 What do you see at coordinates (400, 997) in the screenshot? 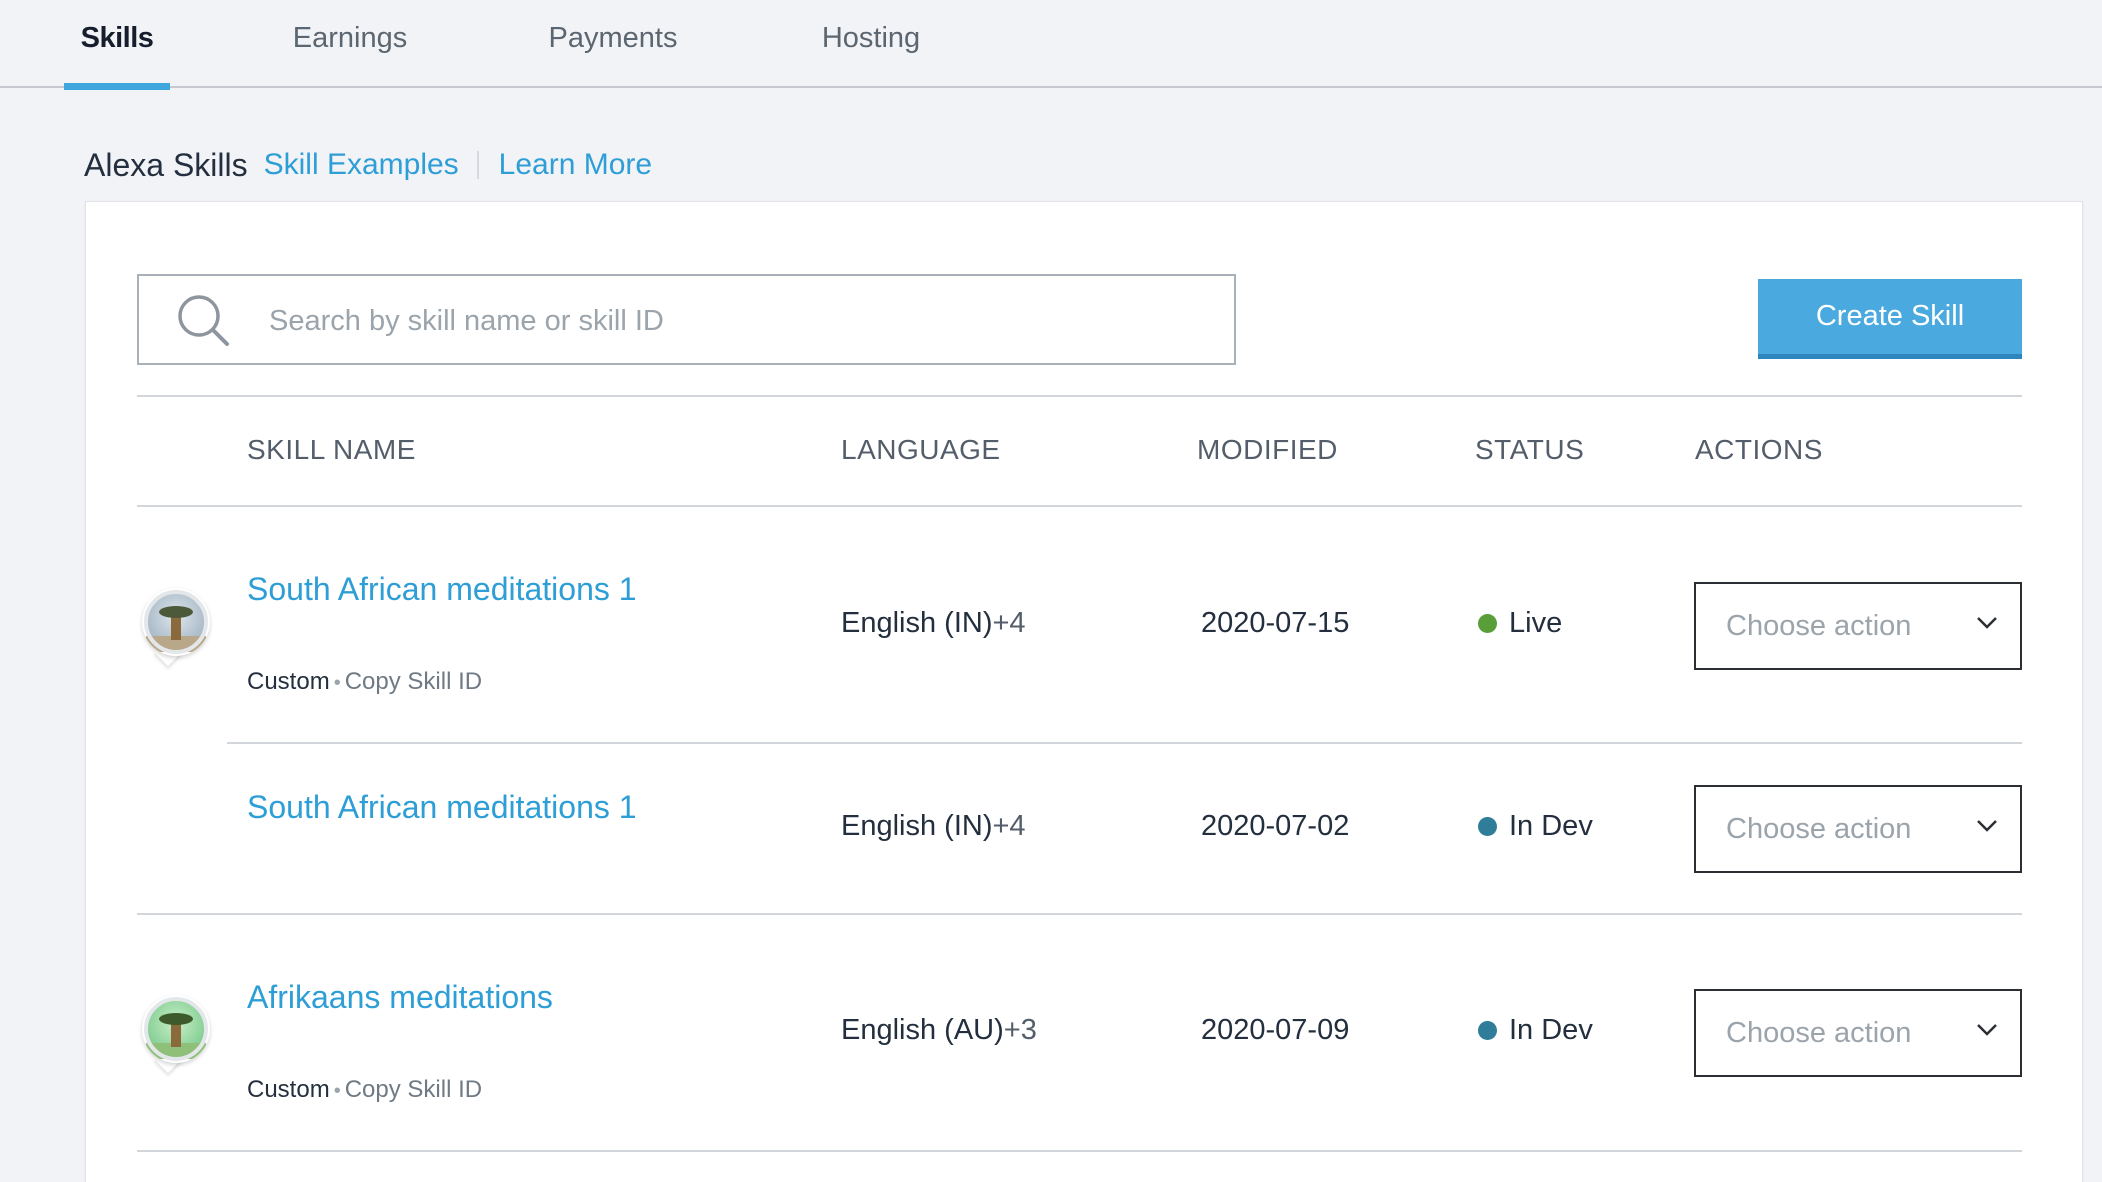
I see `skill-name-link: Afrikaans meditations` at bounding box center [400, 997].